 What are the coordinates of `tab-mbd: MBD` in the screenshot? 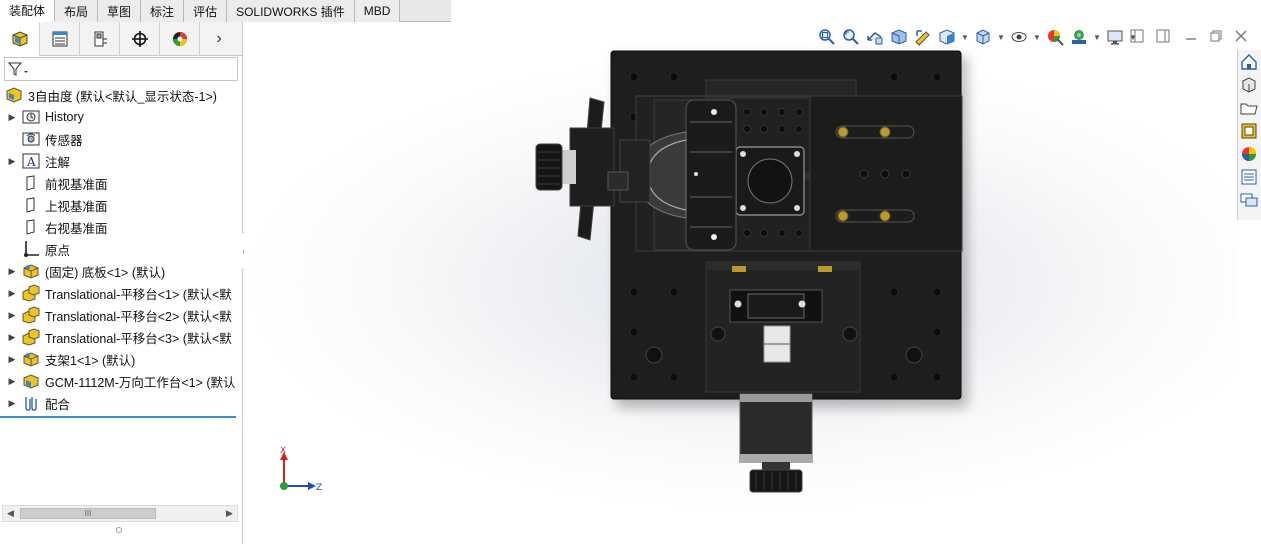 It's located at (377, 11).